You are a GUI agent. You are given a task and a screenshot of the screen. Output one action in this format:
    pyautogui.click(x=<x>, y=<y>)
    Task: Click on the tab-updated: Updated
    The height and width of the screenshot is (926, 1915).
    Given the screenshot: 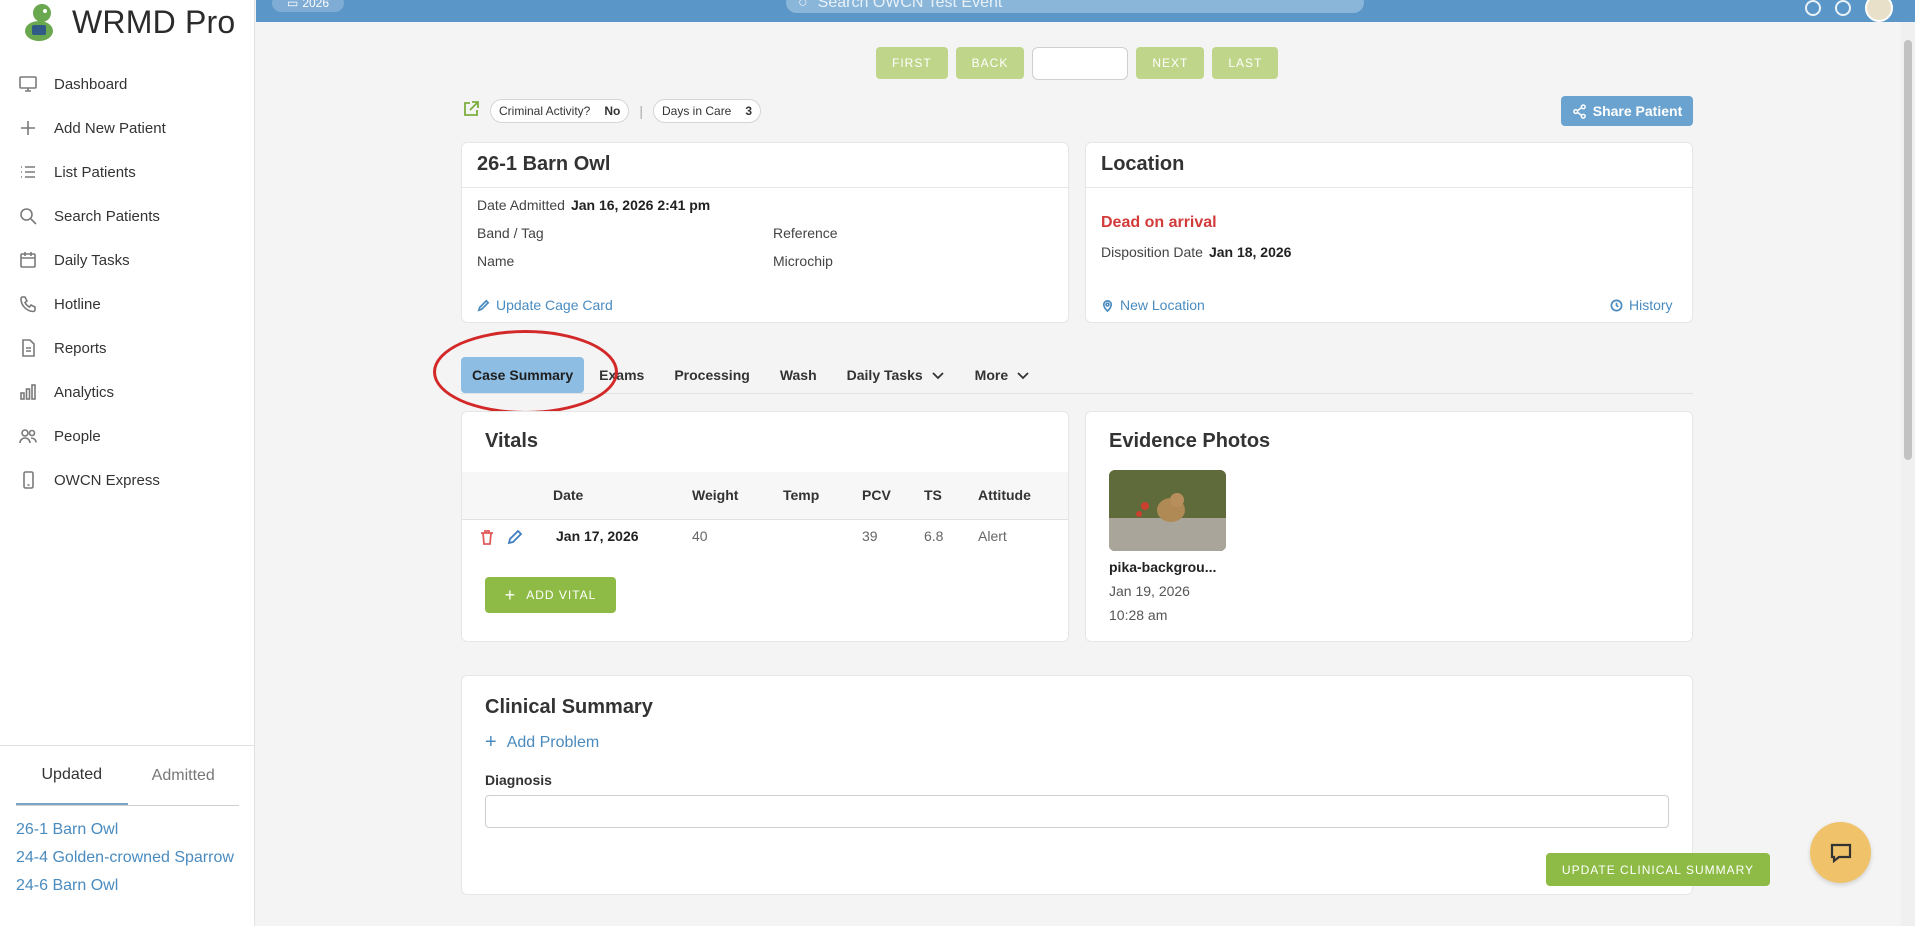 What is the action you would take?
    pyautogui.click(x=72, y=775)
    